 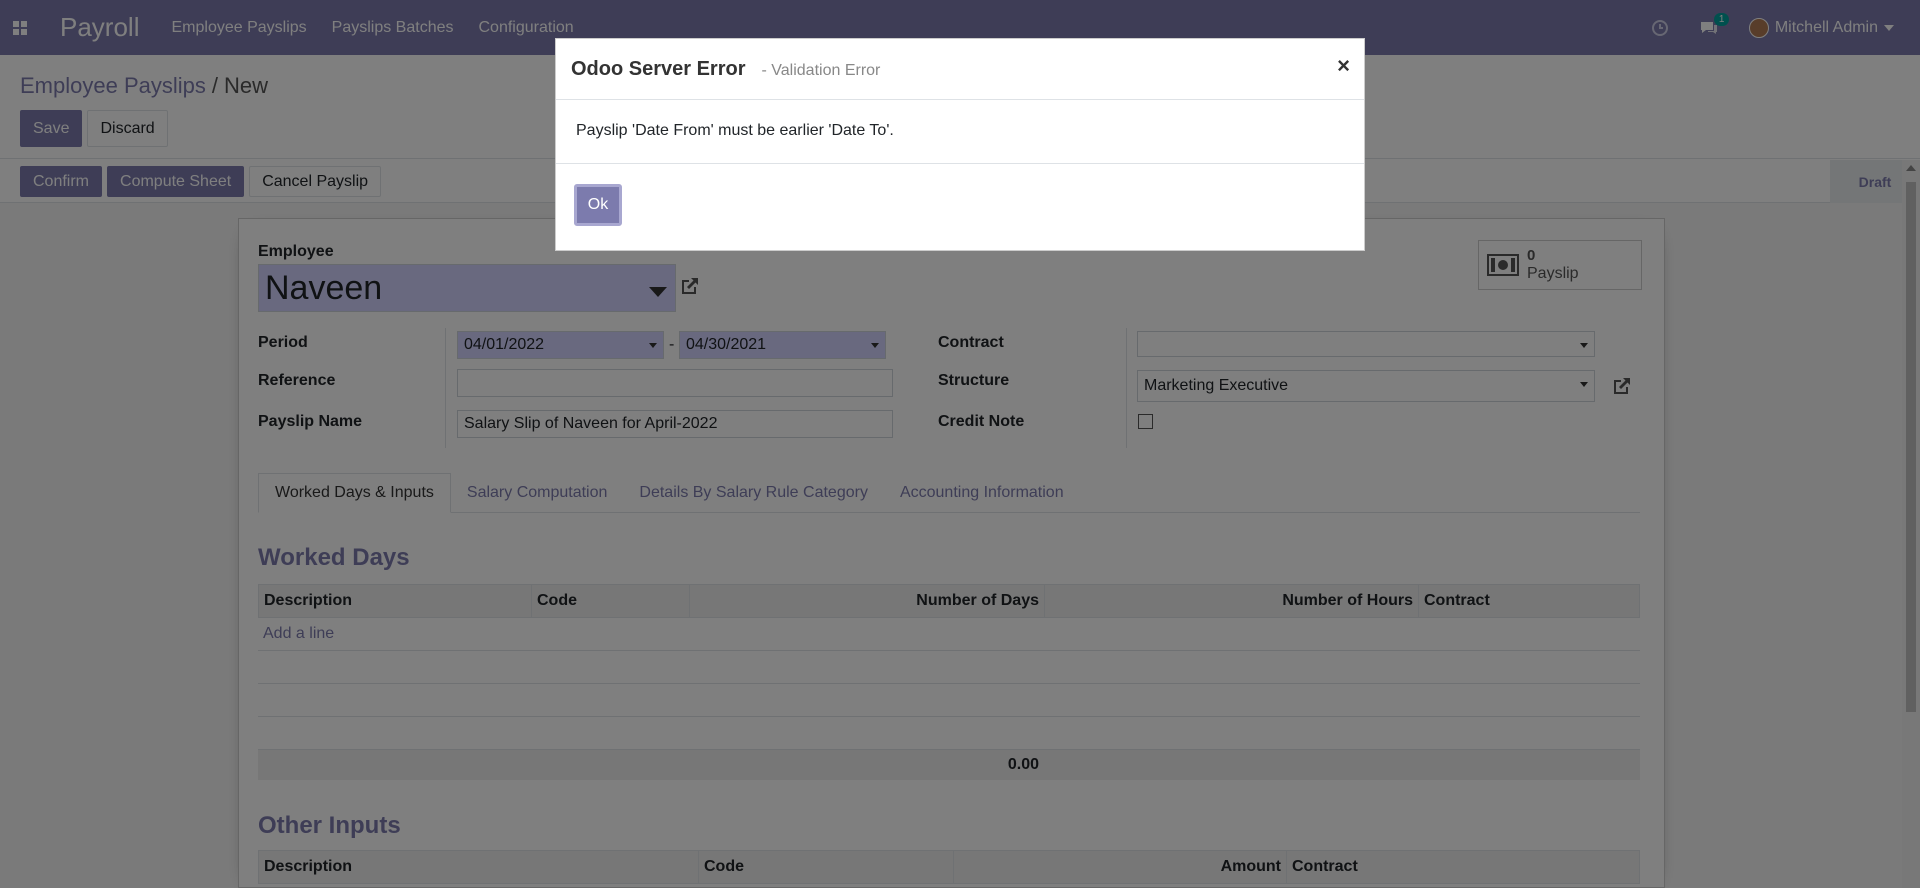 What do you see at coordinates (960, 69) in the screenshot?
I see `dialog-header: Odoo Server Error - Validation Error ×` at bounding box center [960, 69].